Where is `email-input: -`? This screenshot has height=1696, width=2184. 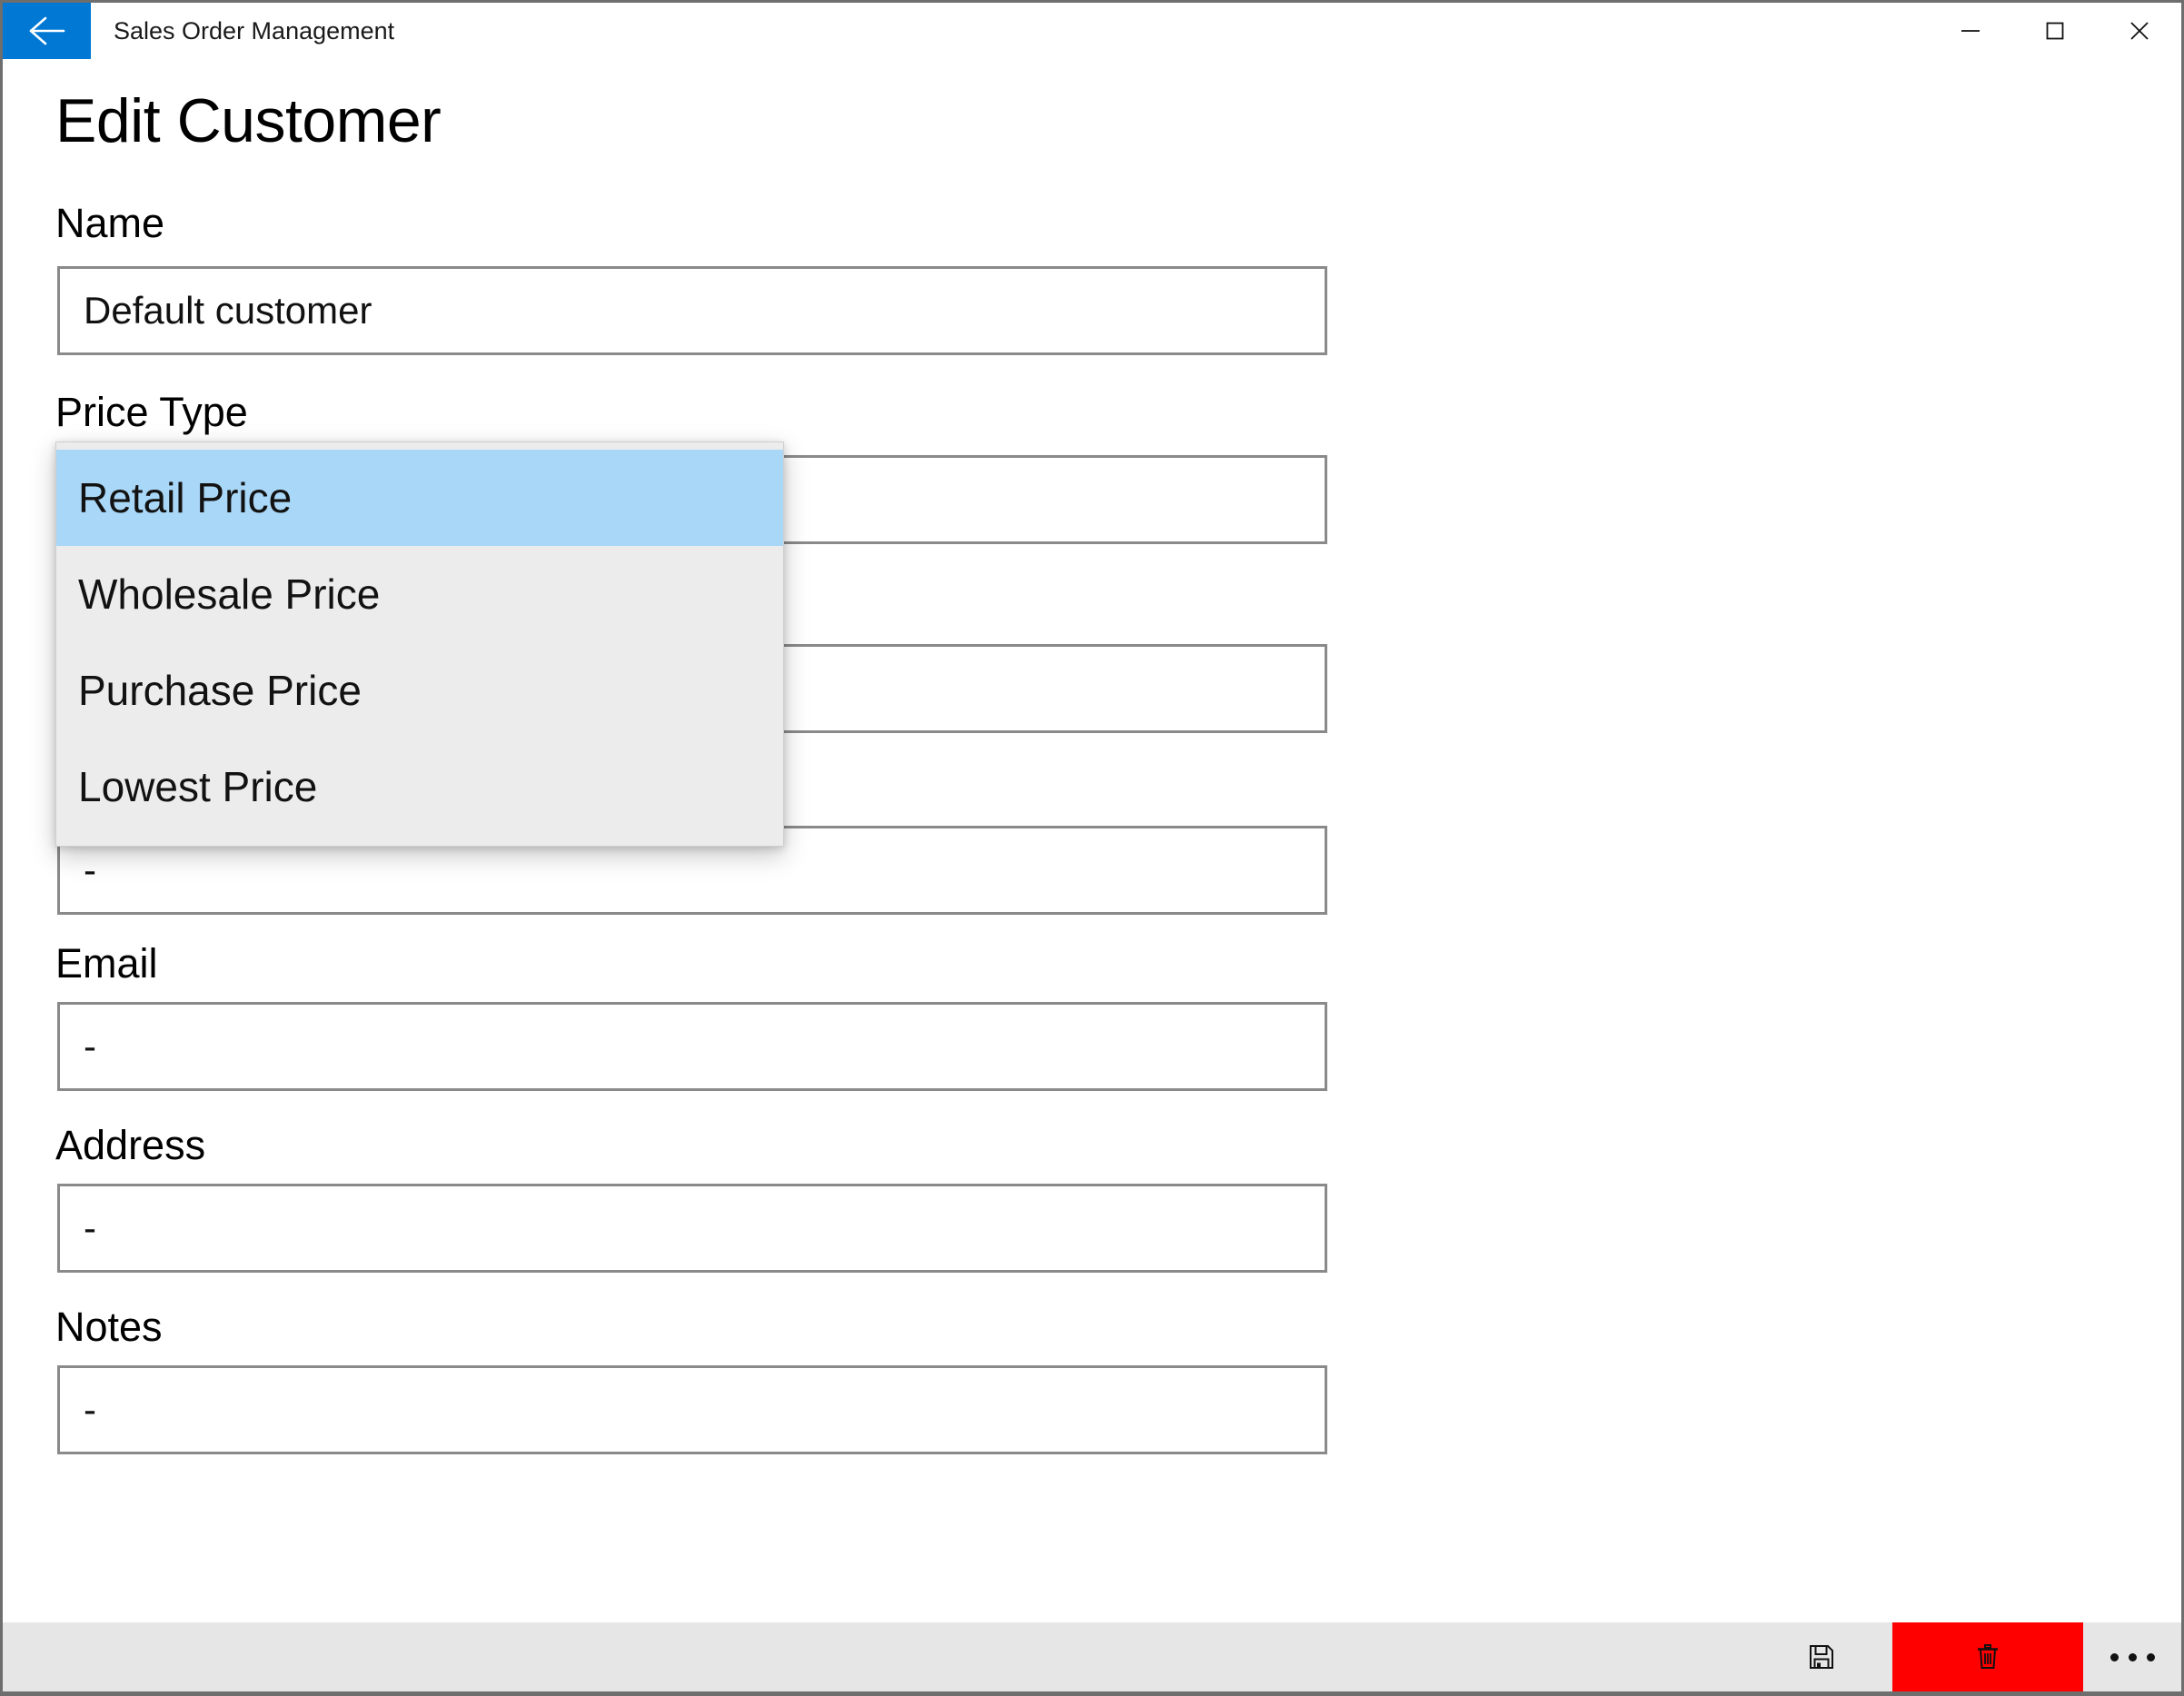
email-input: - is located at coordinates (692, 1046).